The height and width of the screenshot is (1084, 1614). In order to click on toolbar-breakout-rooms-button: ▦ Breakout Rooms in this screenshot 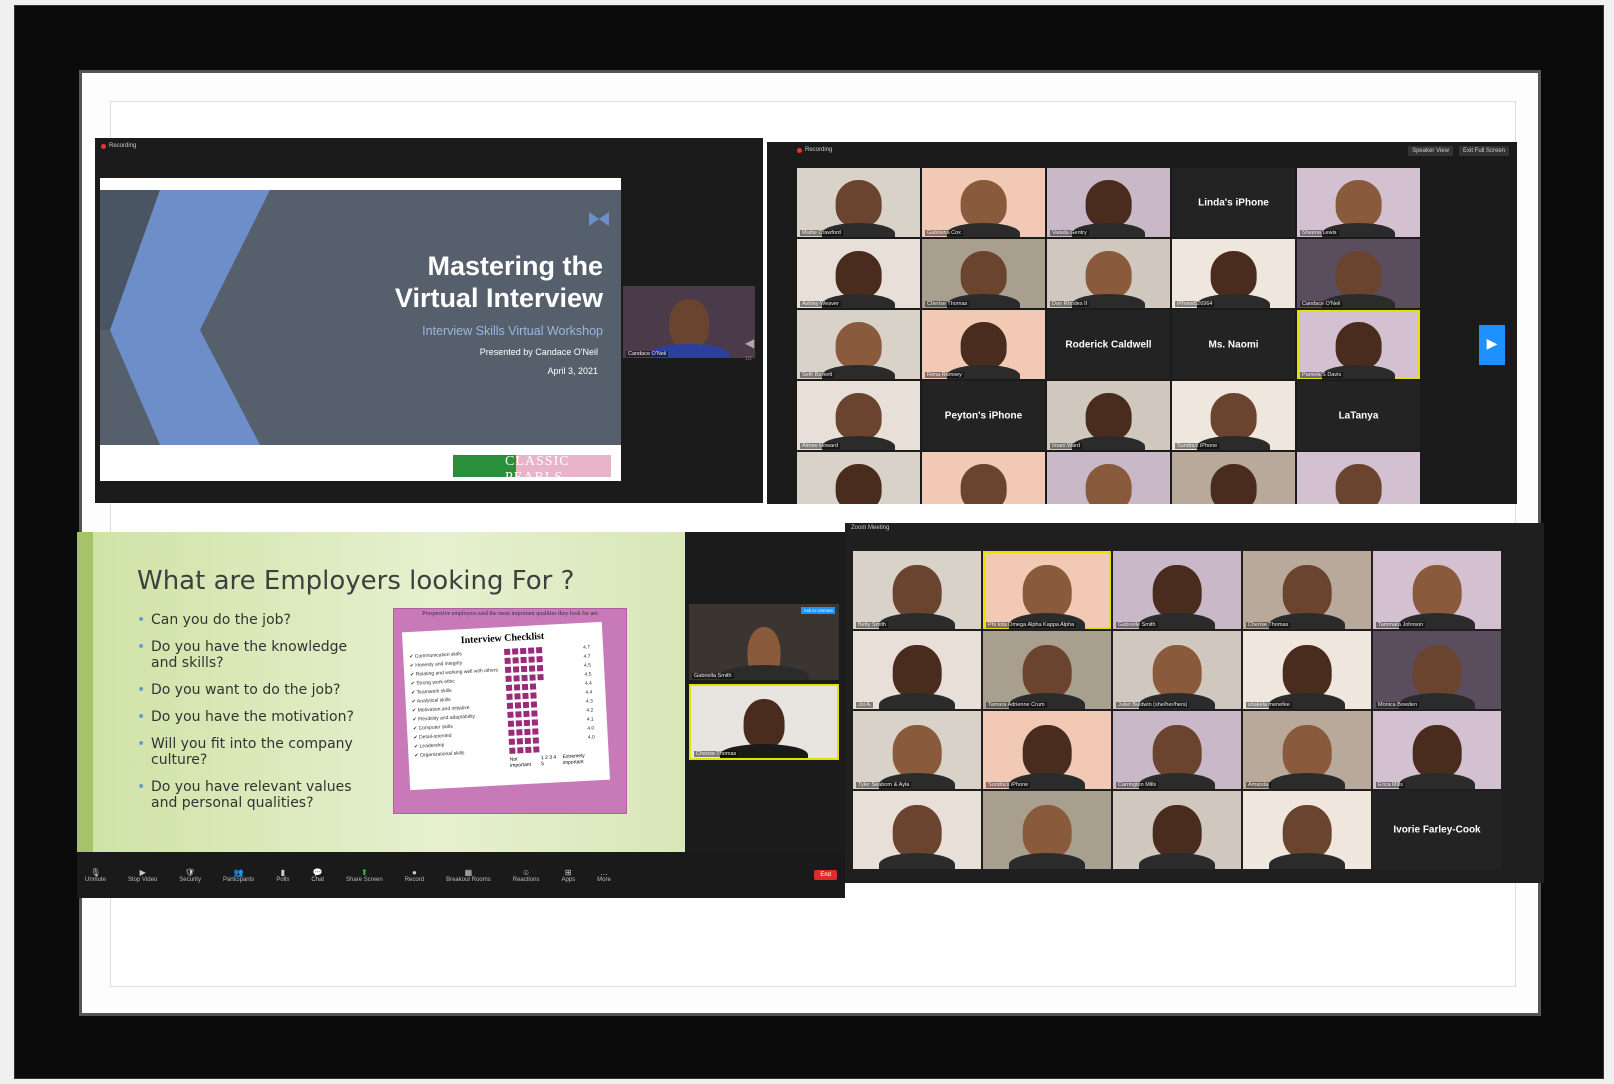, I will do `click(468, 875)`.